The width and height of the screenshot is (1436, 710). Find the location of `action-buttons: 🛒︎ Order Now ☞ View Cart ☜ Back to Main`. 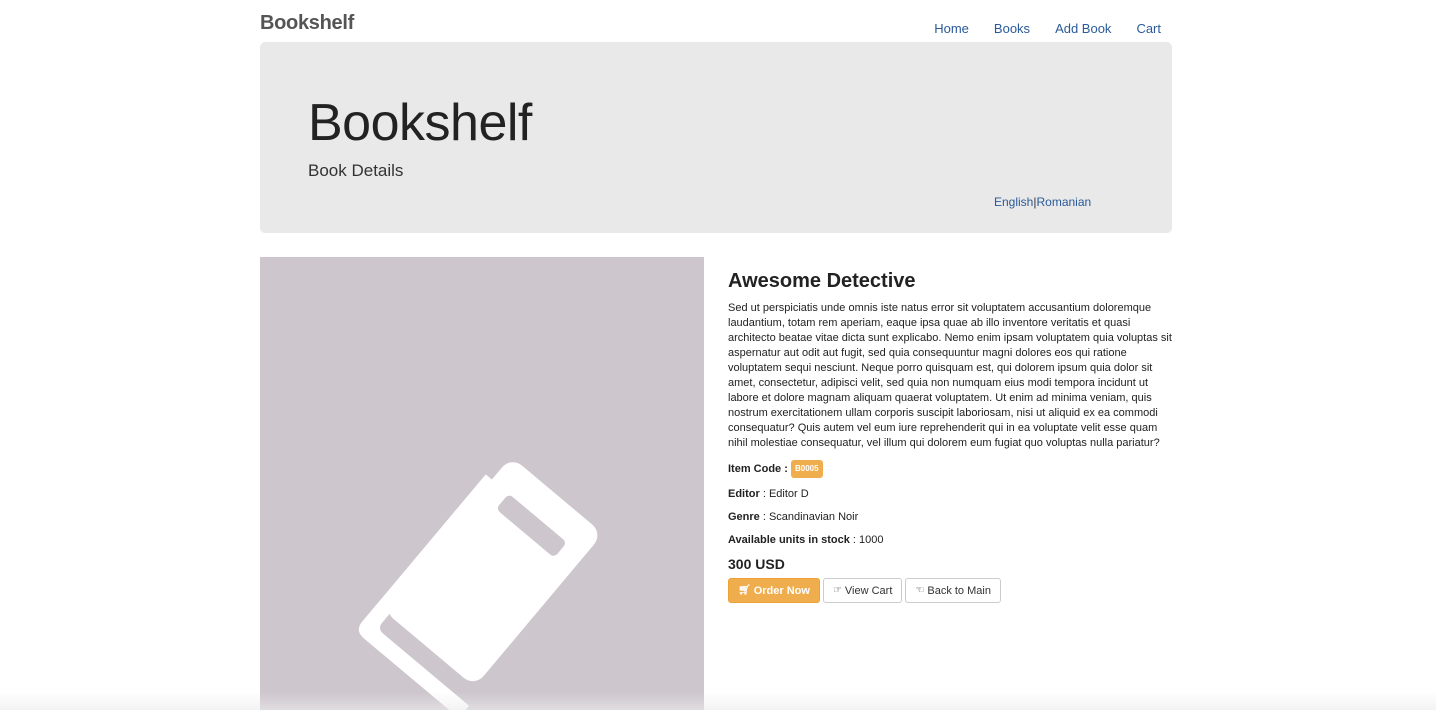

action-buttons: 🛒︎ Order Now ☞ View Cart ☜ Back to Main is located at coordinates (950, 590).